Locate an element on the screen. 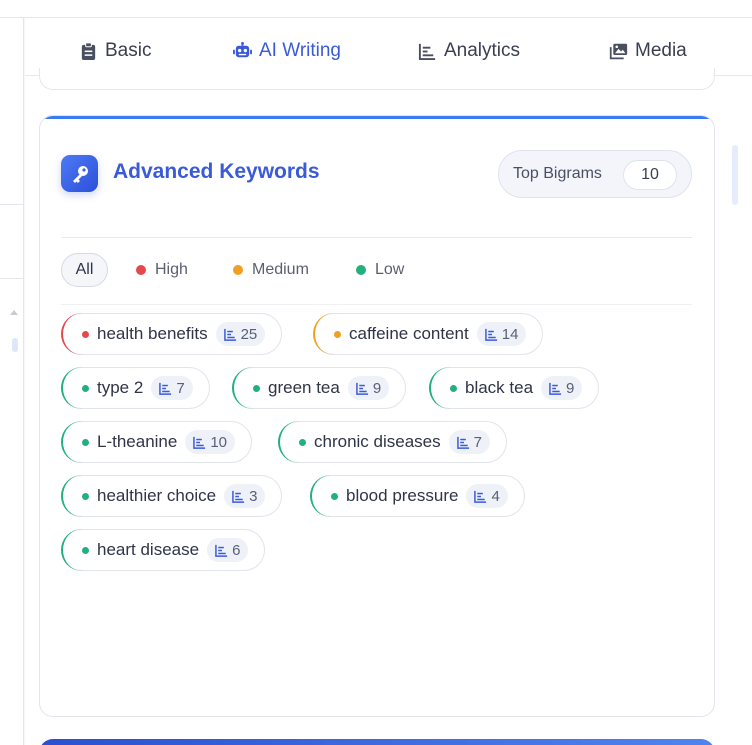  top-bigrams-label: Top Bigrams is located at coordinates (557, 173).